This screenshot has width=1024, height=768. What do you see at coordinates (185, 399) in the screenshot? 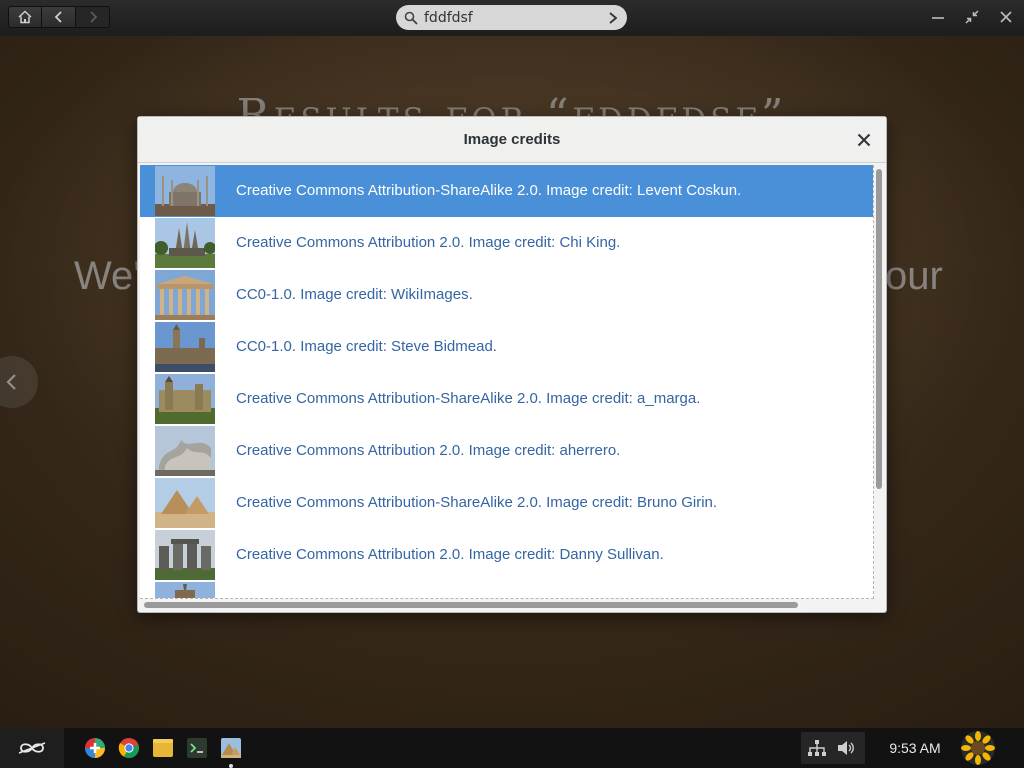
I see `castle-thumbnail` at bounding box center [185, 399].